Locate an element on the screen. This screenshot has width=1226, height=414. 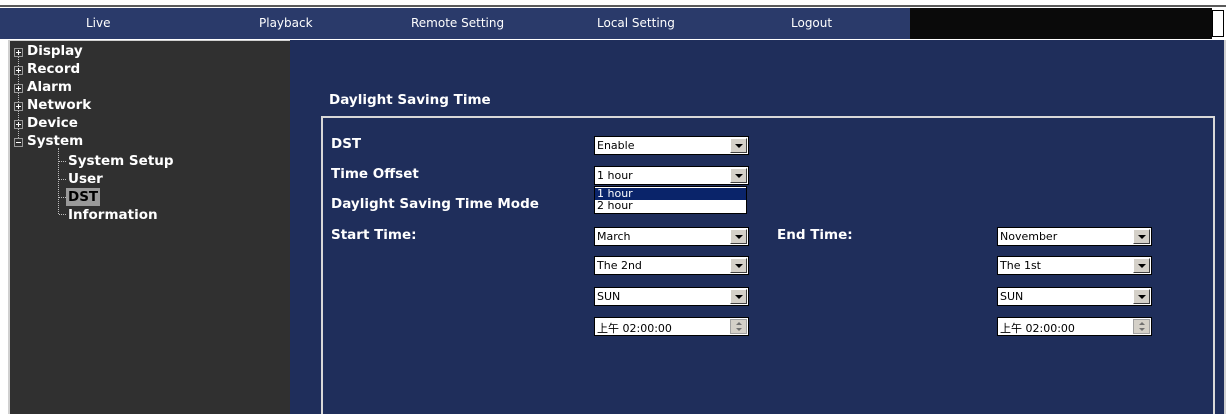
sidebar-item-dst: DST is located at coordinates (83, 197).